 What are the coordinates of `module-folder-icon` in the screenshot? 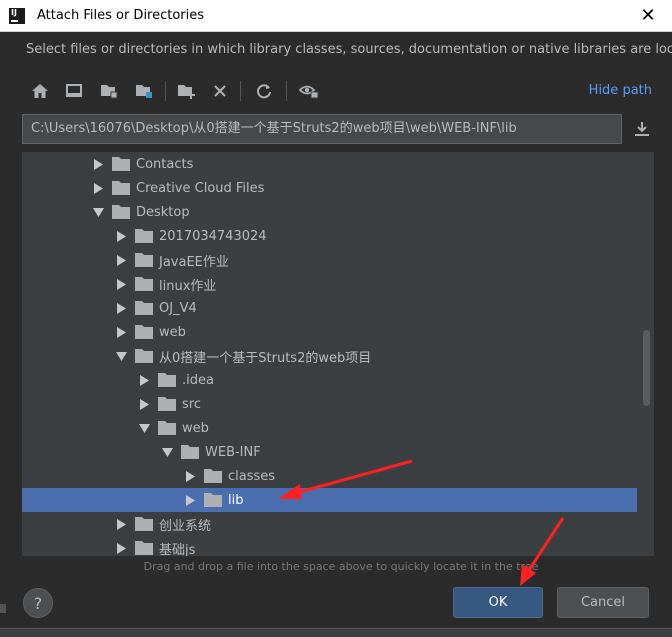 It's located at (144, 91).